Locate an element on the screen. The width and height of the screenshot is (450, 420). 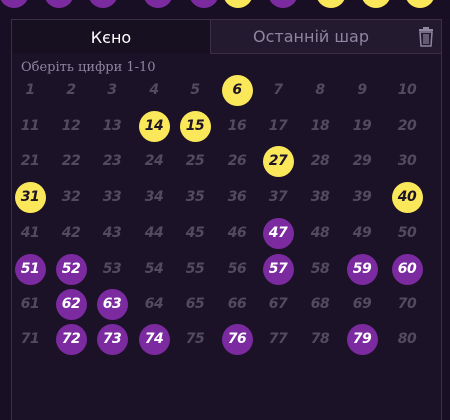
number-ball: 35 is located at coordinates (195, 197).